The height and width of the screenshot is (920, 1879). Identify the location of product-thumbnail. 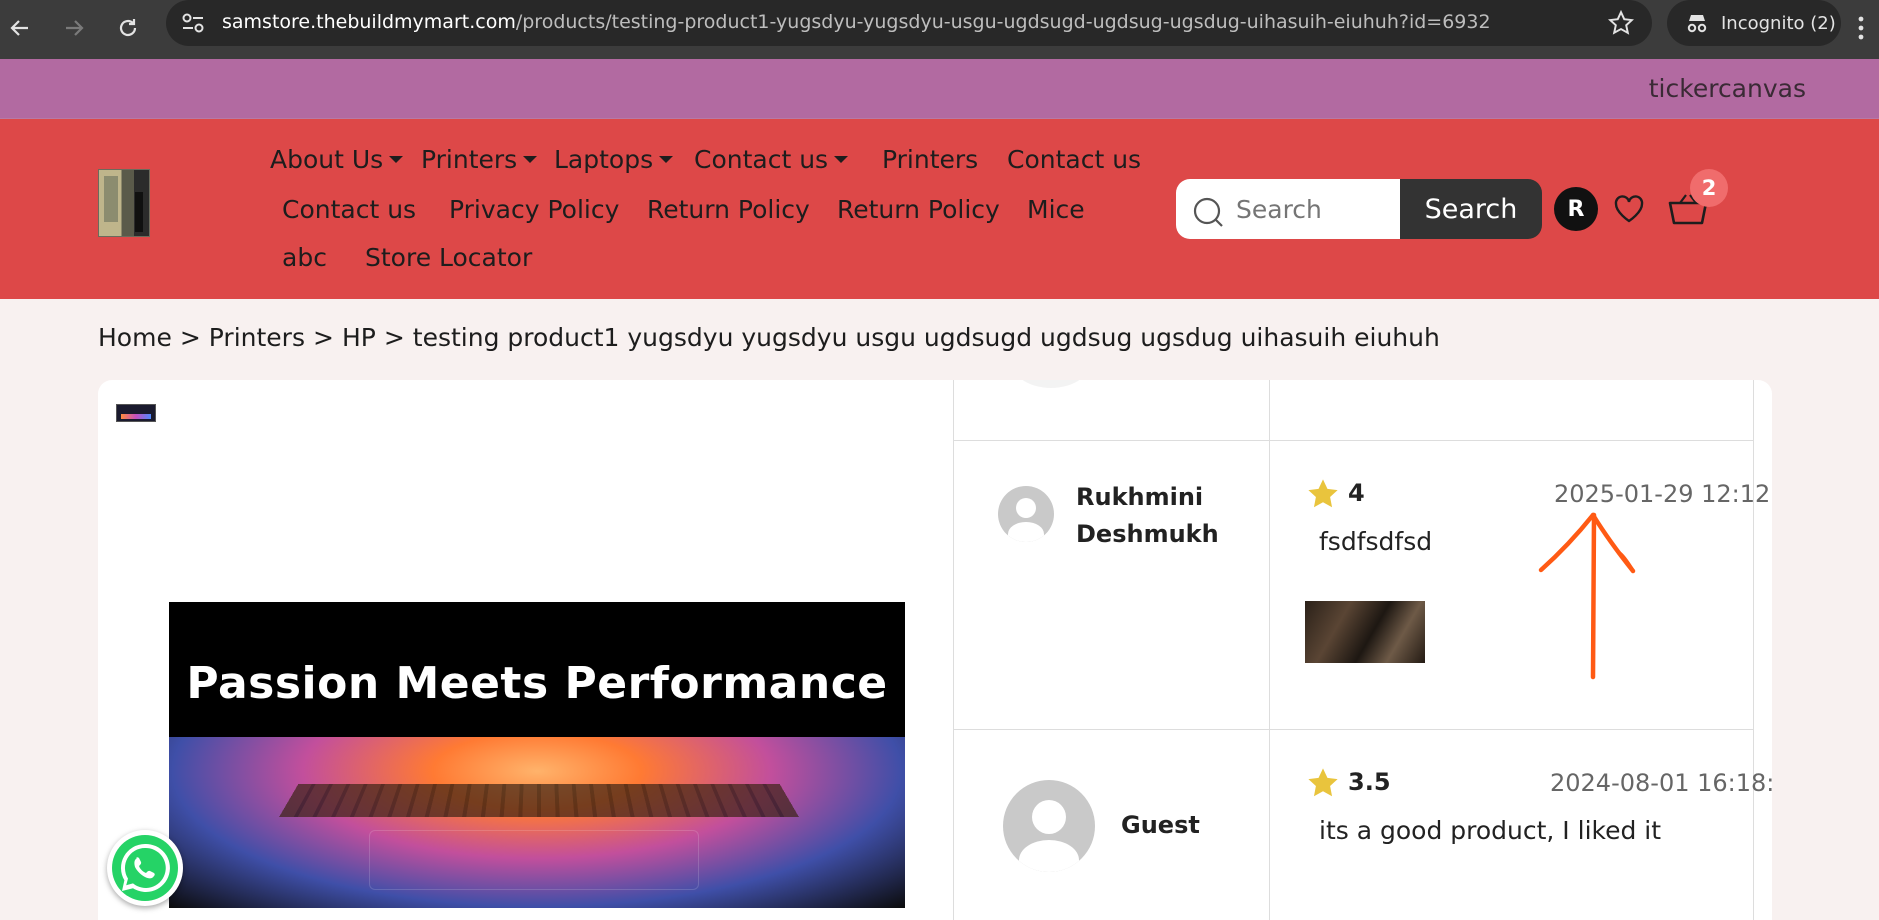
(136, 413).